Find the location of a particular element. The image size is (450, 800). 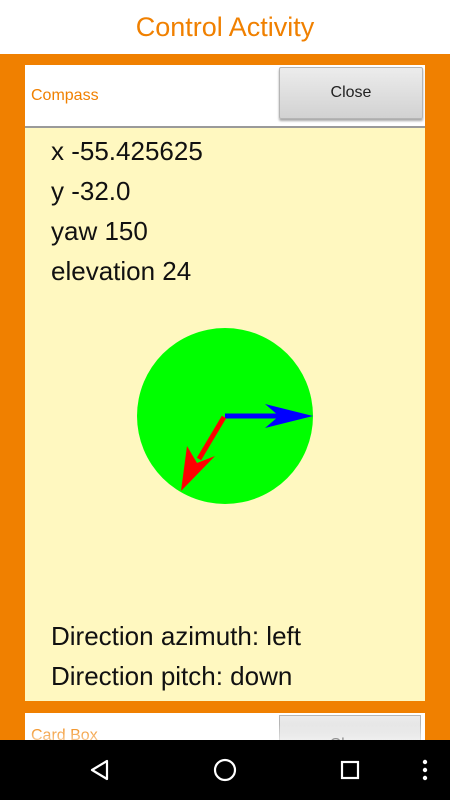

direction-pitch-text: Direction pitch: down is located at coordinates (172, 676).